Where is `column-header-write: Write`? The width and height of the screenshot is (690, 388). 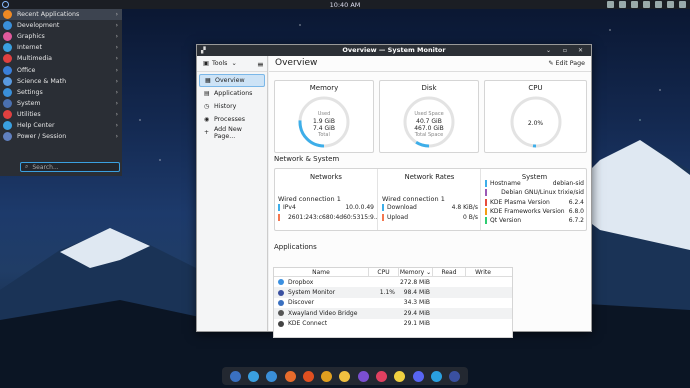
column-header-write: Write is located at coordinates (483, 272).